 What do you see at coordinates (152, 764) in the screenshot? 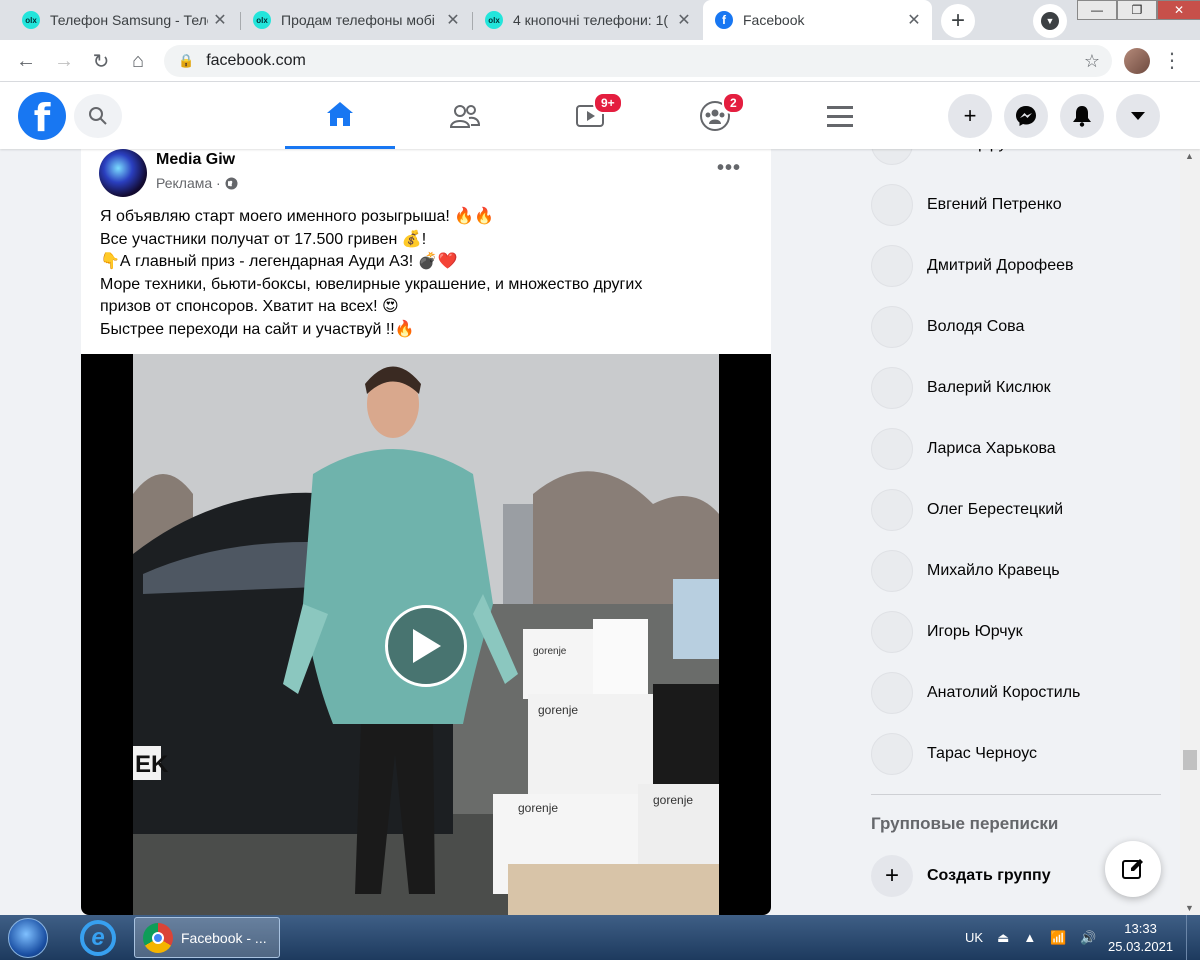
I see `license-plate-text: EK` at bounding box center [152, 764].